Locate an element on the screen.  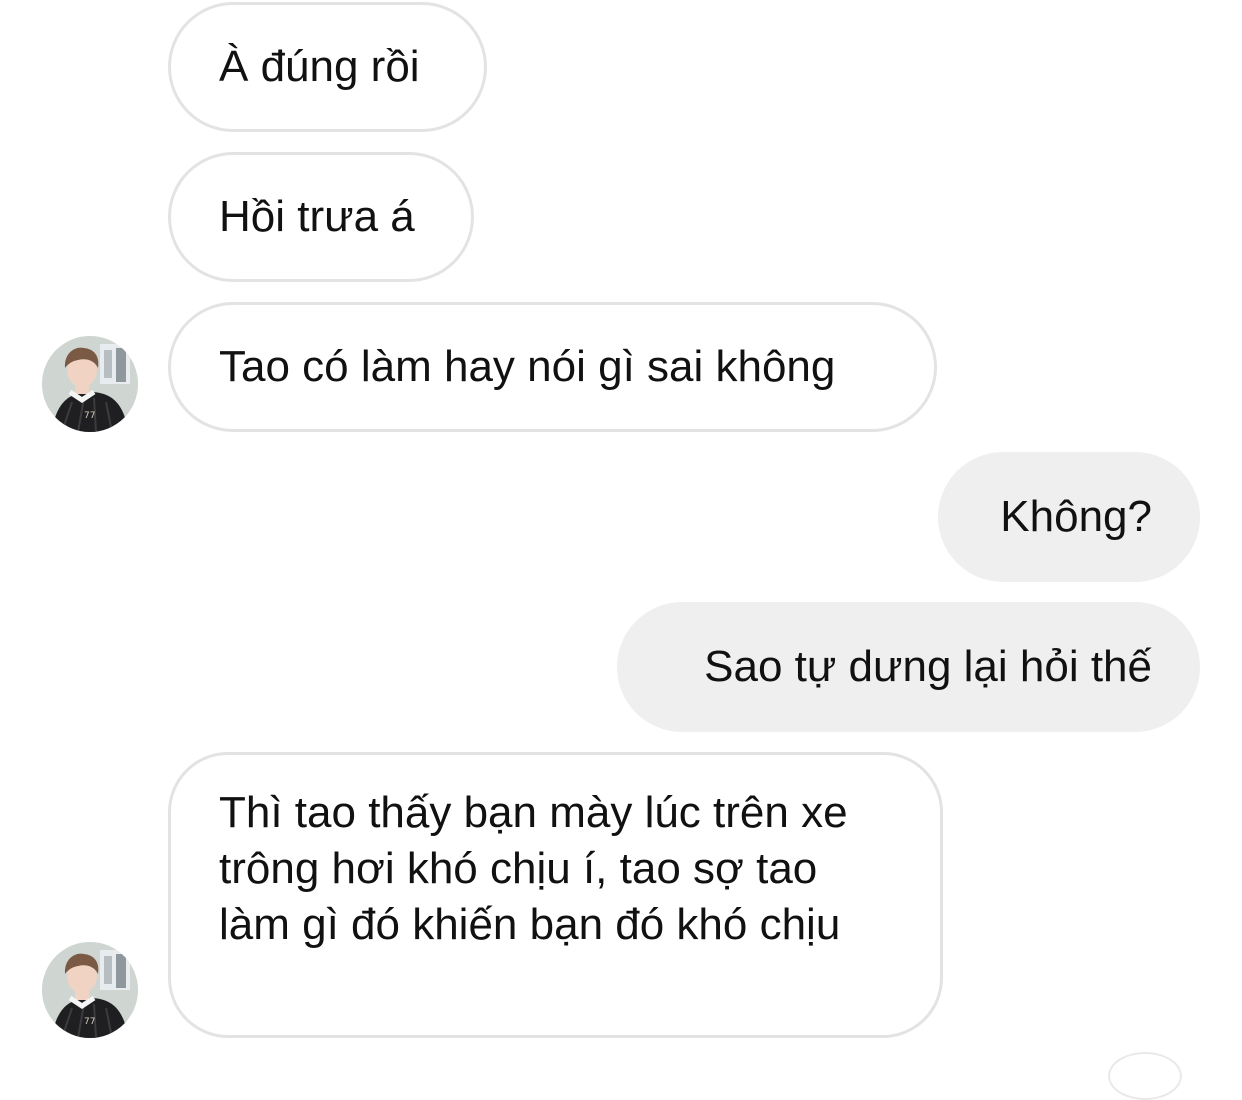
message-bubble-incoming: Tao có làm hay nói gì sai không is located at coordinates (552, 367).